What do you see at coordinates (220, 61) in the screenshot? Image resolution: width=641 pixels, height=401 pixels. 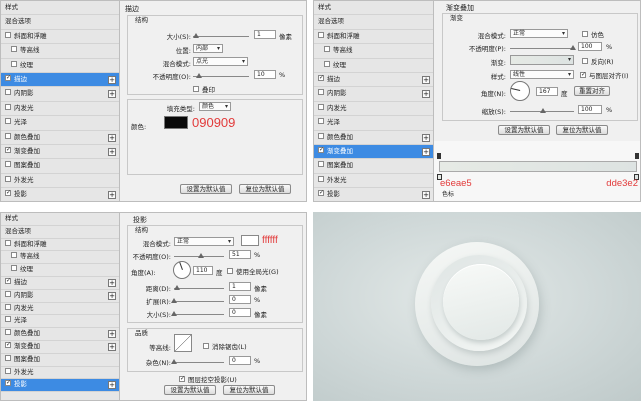 I see `blend-mode-select: 点光` at bounding box center [220, 61].